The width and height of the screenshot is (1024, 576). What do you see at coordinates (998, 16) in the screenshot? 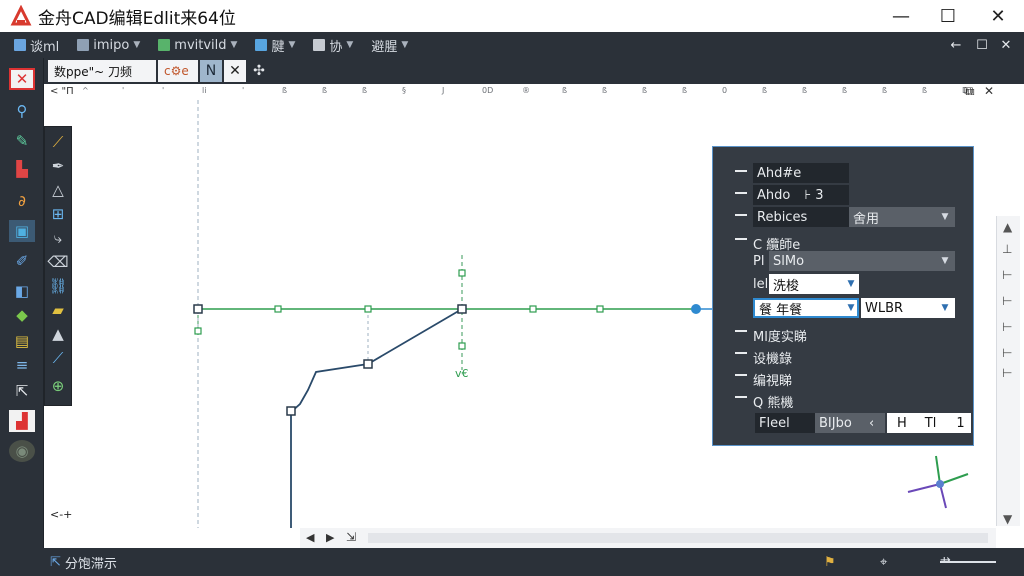
I see `close-button: ✕` at bounding box center [998, 16].